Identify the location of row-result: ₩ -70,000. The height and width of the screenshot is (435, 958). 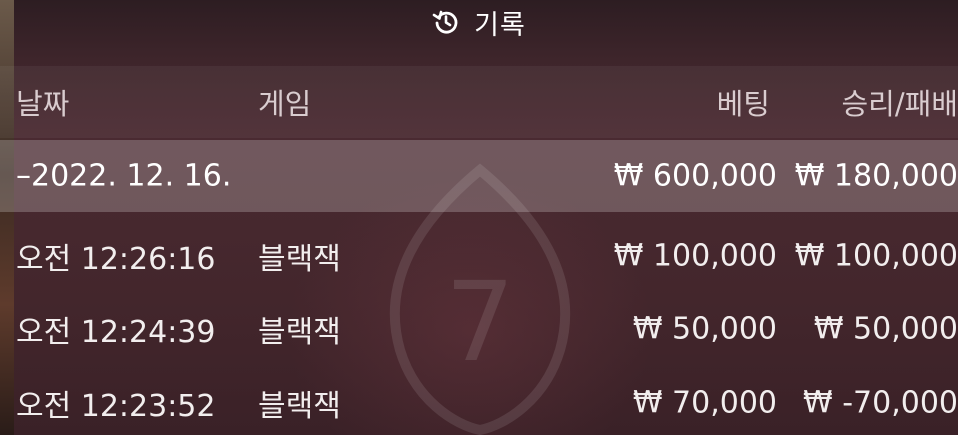
(880, 403).